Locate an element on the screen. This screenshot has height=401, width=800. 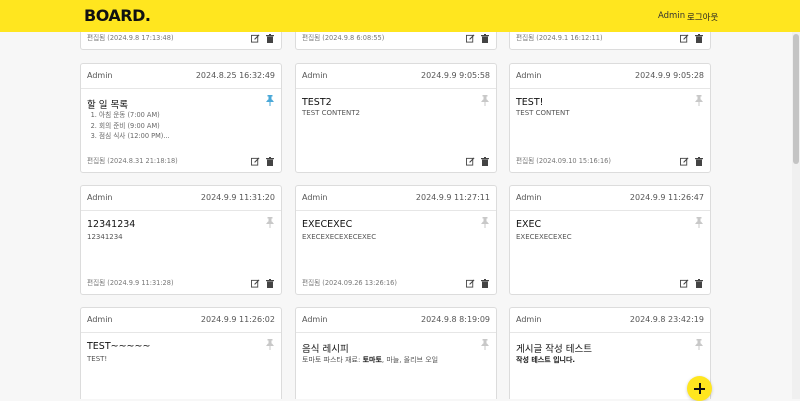
card-header: Admin 2024.8.25 16:32:49 is located at coordinates (181, 76).